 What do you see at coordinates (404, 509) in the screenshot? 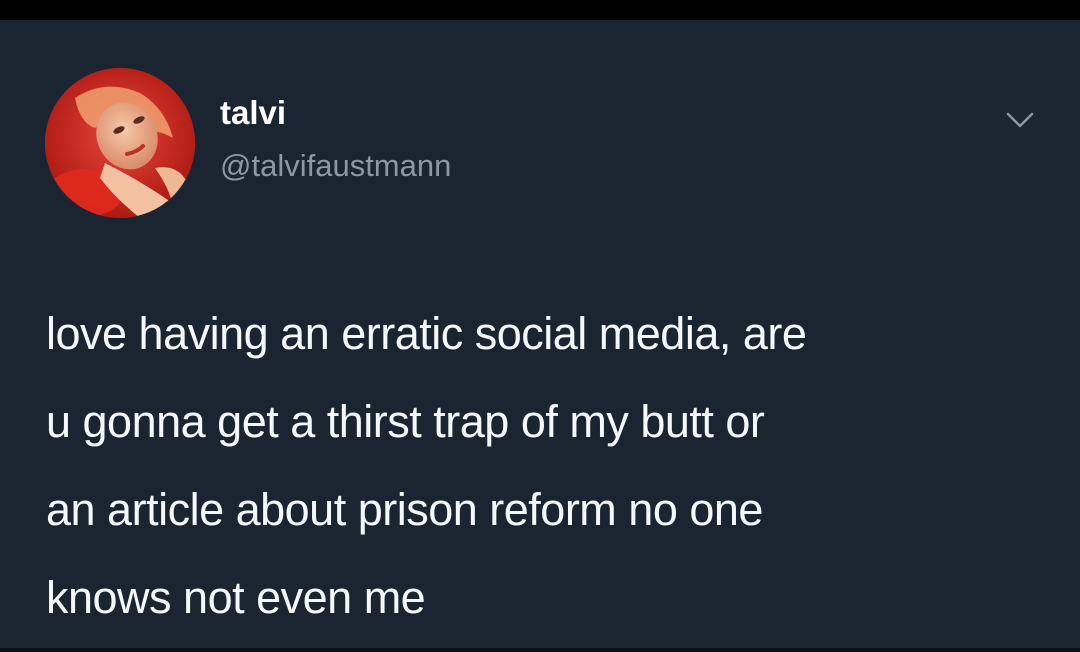
I see `tweet-text-line: an article about prison reform no one` at bounding box center [404, 509].